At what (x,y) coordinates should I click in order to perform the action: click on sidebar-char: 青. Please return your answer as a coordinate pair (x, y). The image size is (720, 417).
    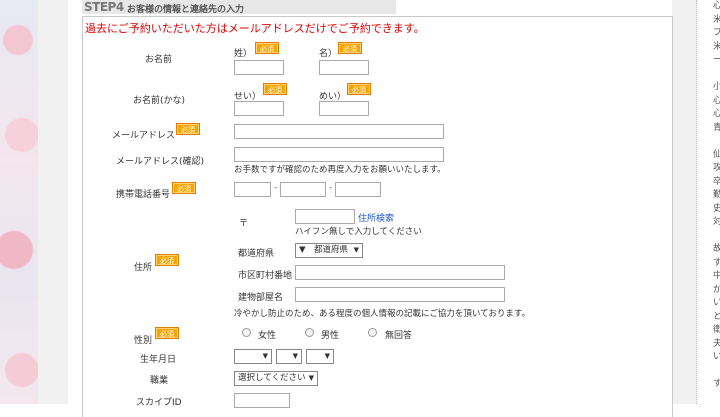
    Looking at the image, I should click on (708, 129).